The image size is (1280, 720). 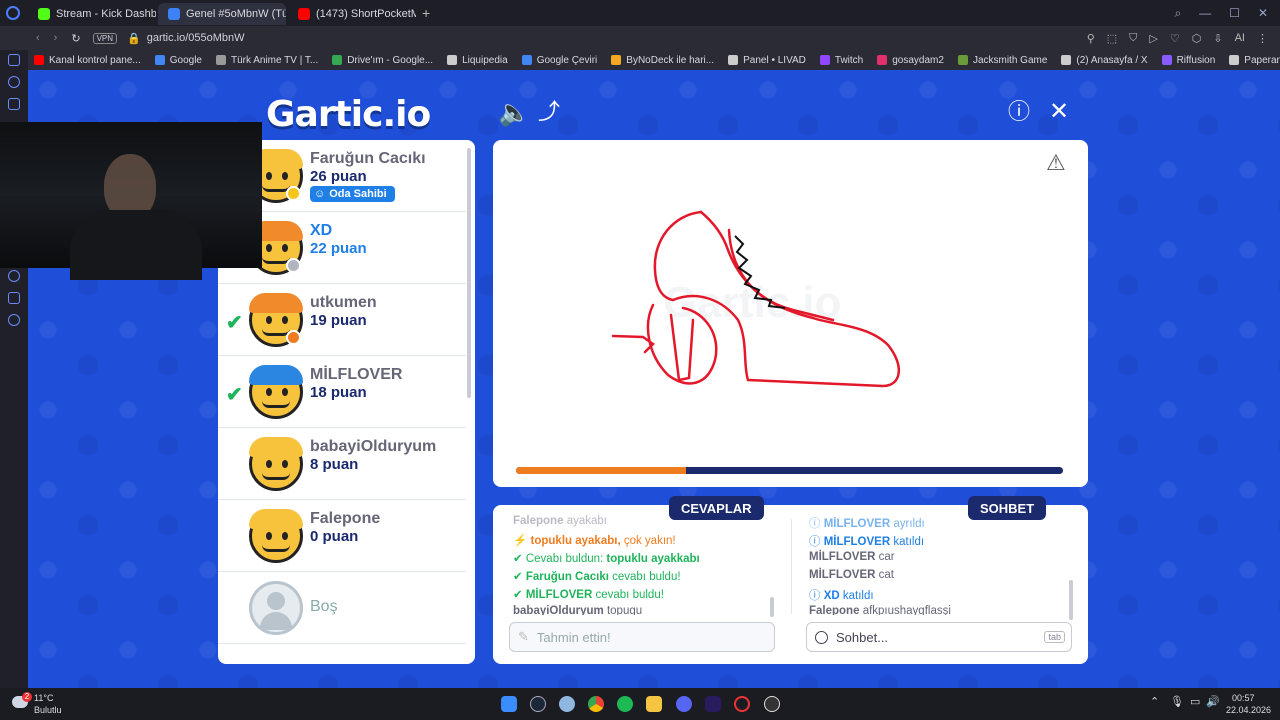 I want to click on tab-2: (1473) ShortPocketMonste, so click(x=352, y=14).